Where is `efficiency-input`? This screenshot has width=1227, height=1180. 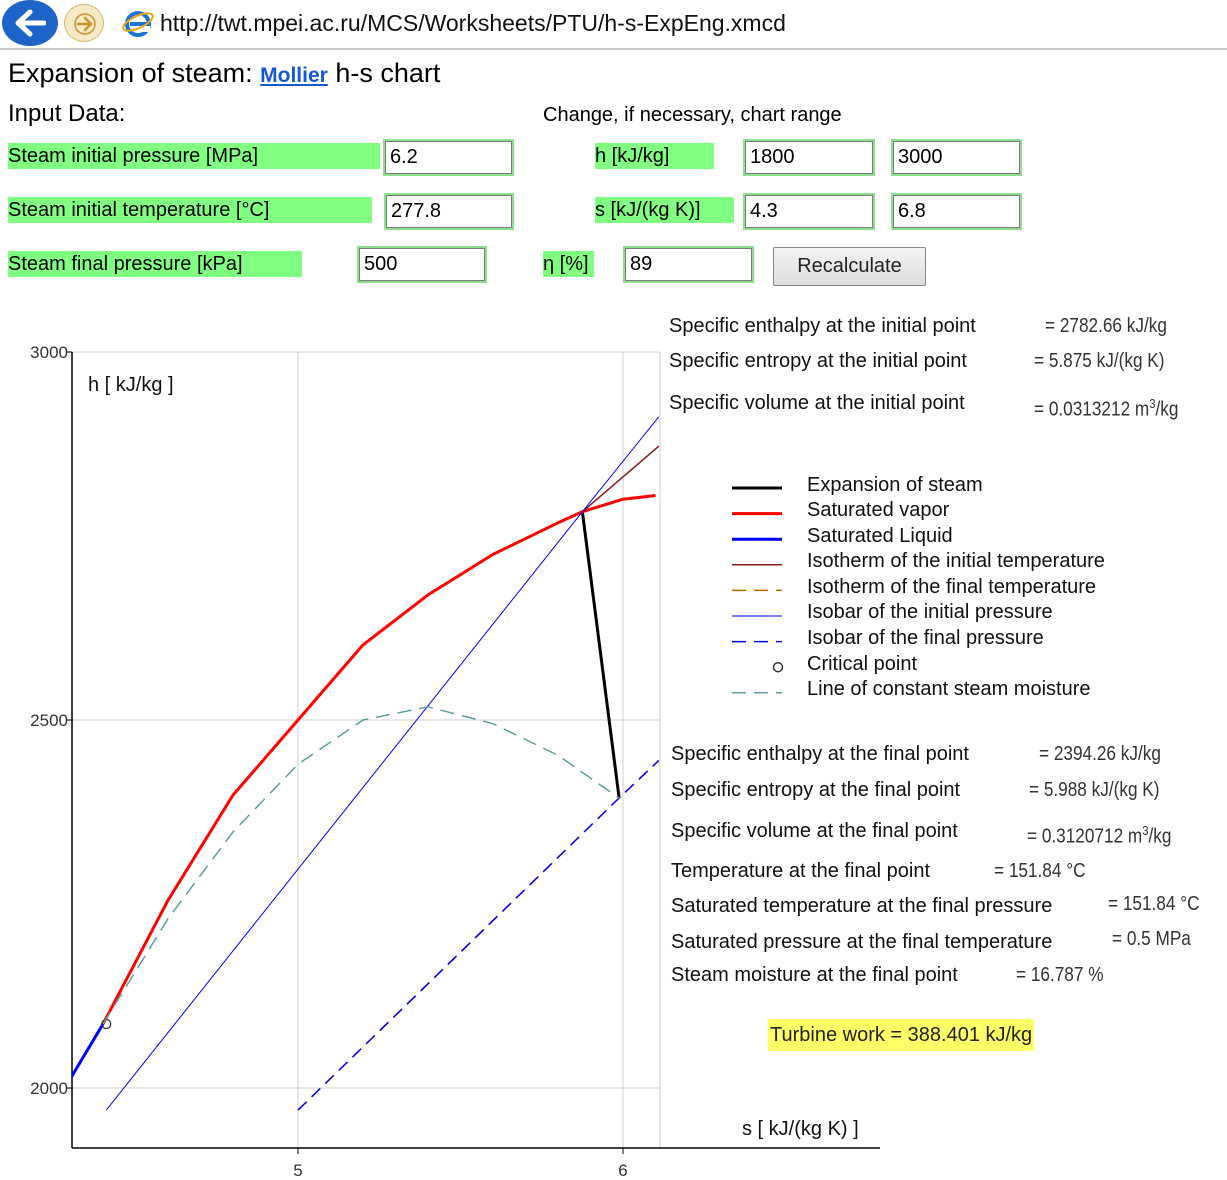
efficiency-input is located at coordinates (688, 264).